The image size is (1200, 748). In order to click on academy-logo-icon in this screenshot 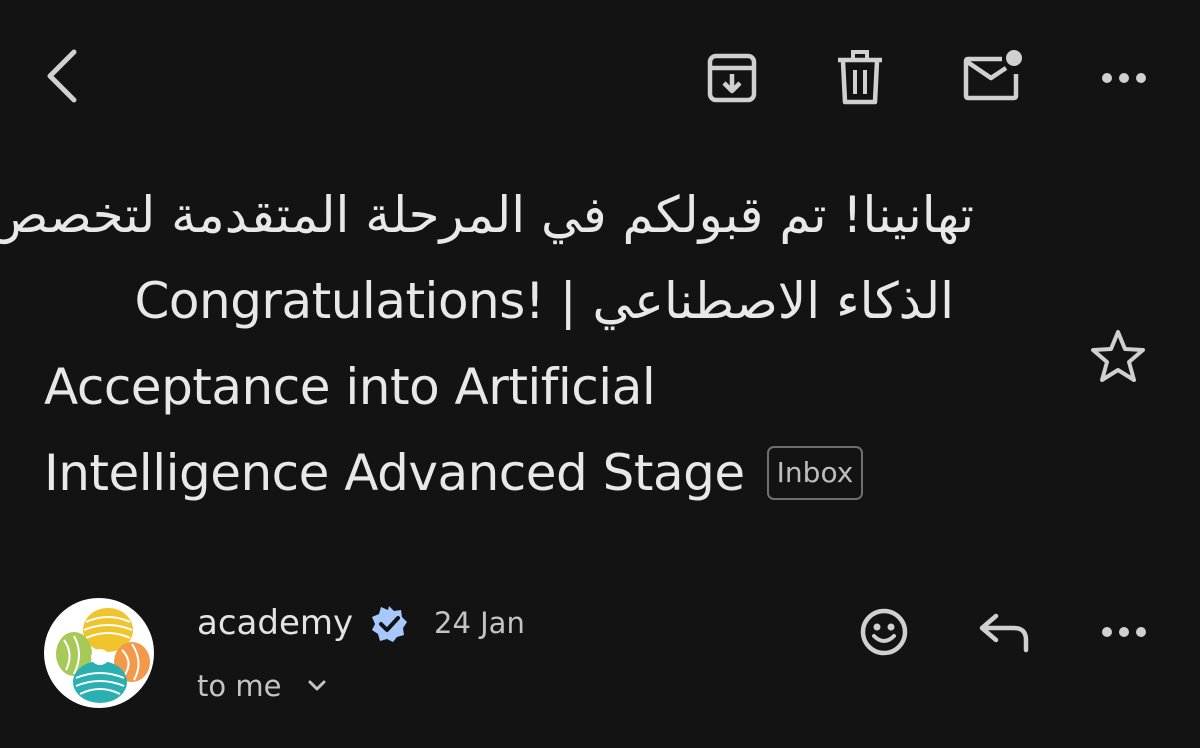, I will do `click(103, 655)`.